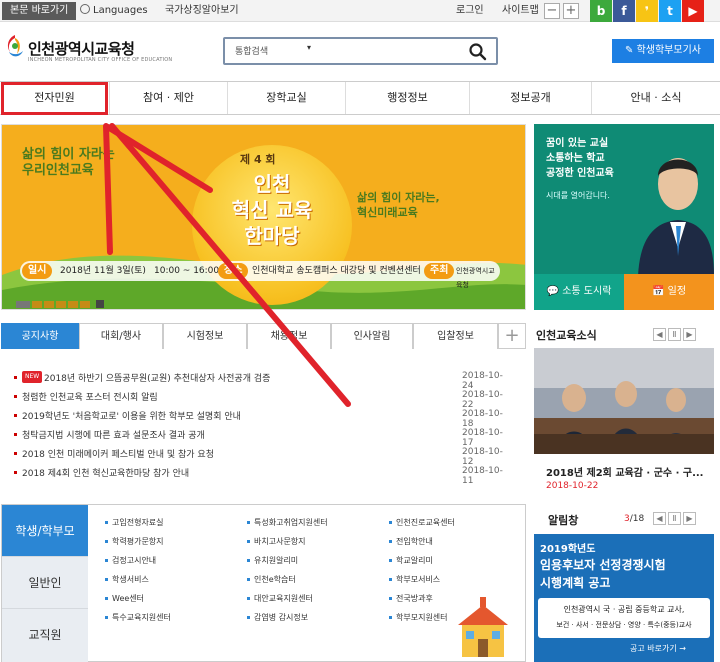 This screenshot has width=720, height=662. Describe the element at coordinates (205, 336) in the screenshot. I see `tab-exams: 시험정보` at that location.